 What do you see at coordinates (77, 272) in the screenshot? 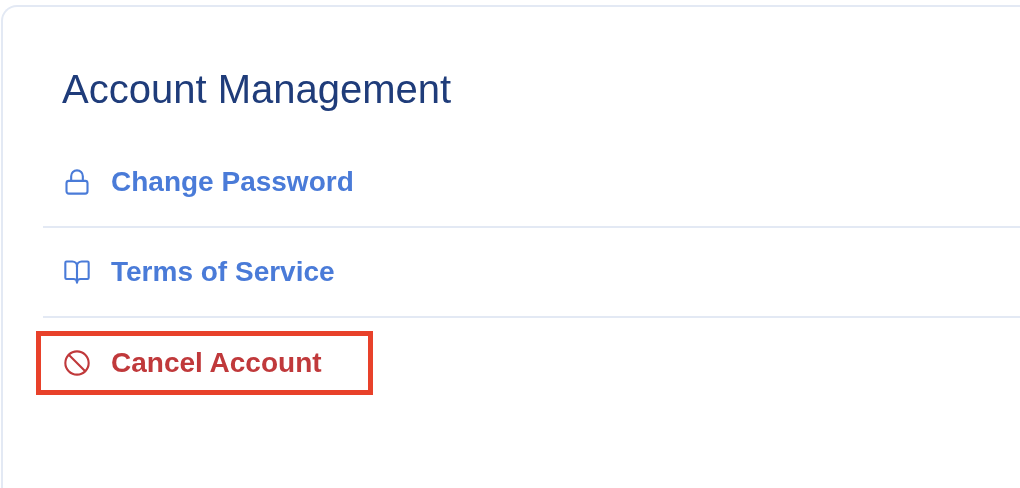
I see `book-icon` at bounding box center [77, 272].